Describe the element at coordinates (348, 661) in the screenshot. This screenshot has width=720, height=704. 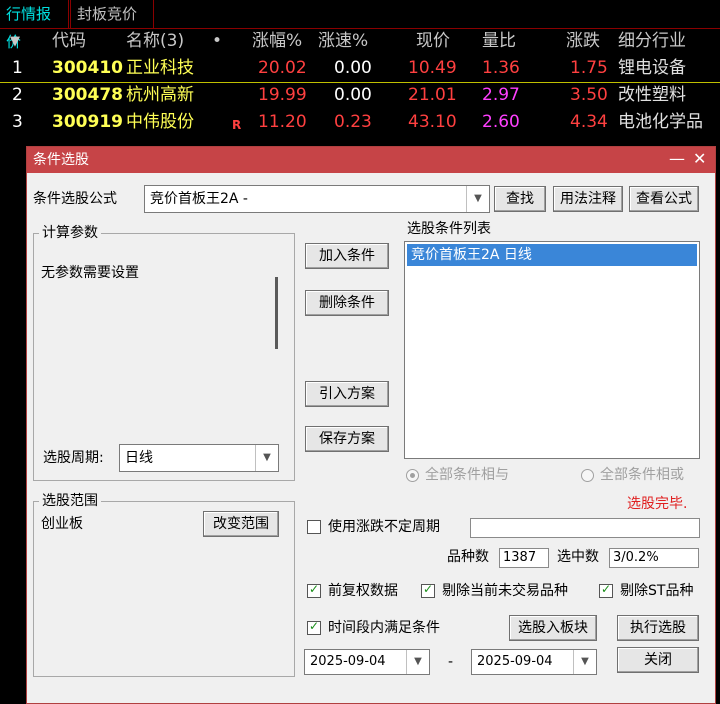
I see `date-from-value: 2025-09-04` at that location.